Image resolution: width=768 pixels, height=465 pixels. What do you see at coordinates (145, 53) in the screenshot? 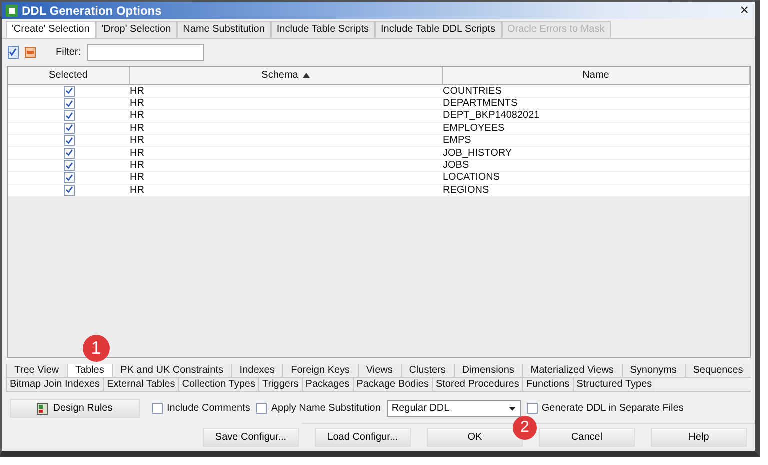
I see `filter-field` at bounding box center [145, 53].